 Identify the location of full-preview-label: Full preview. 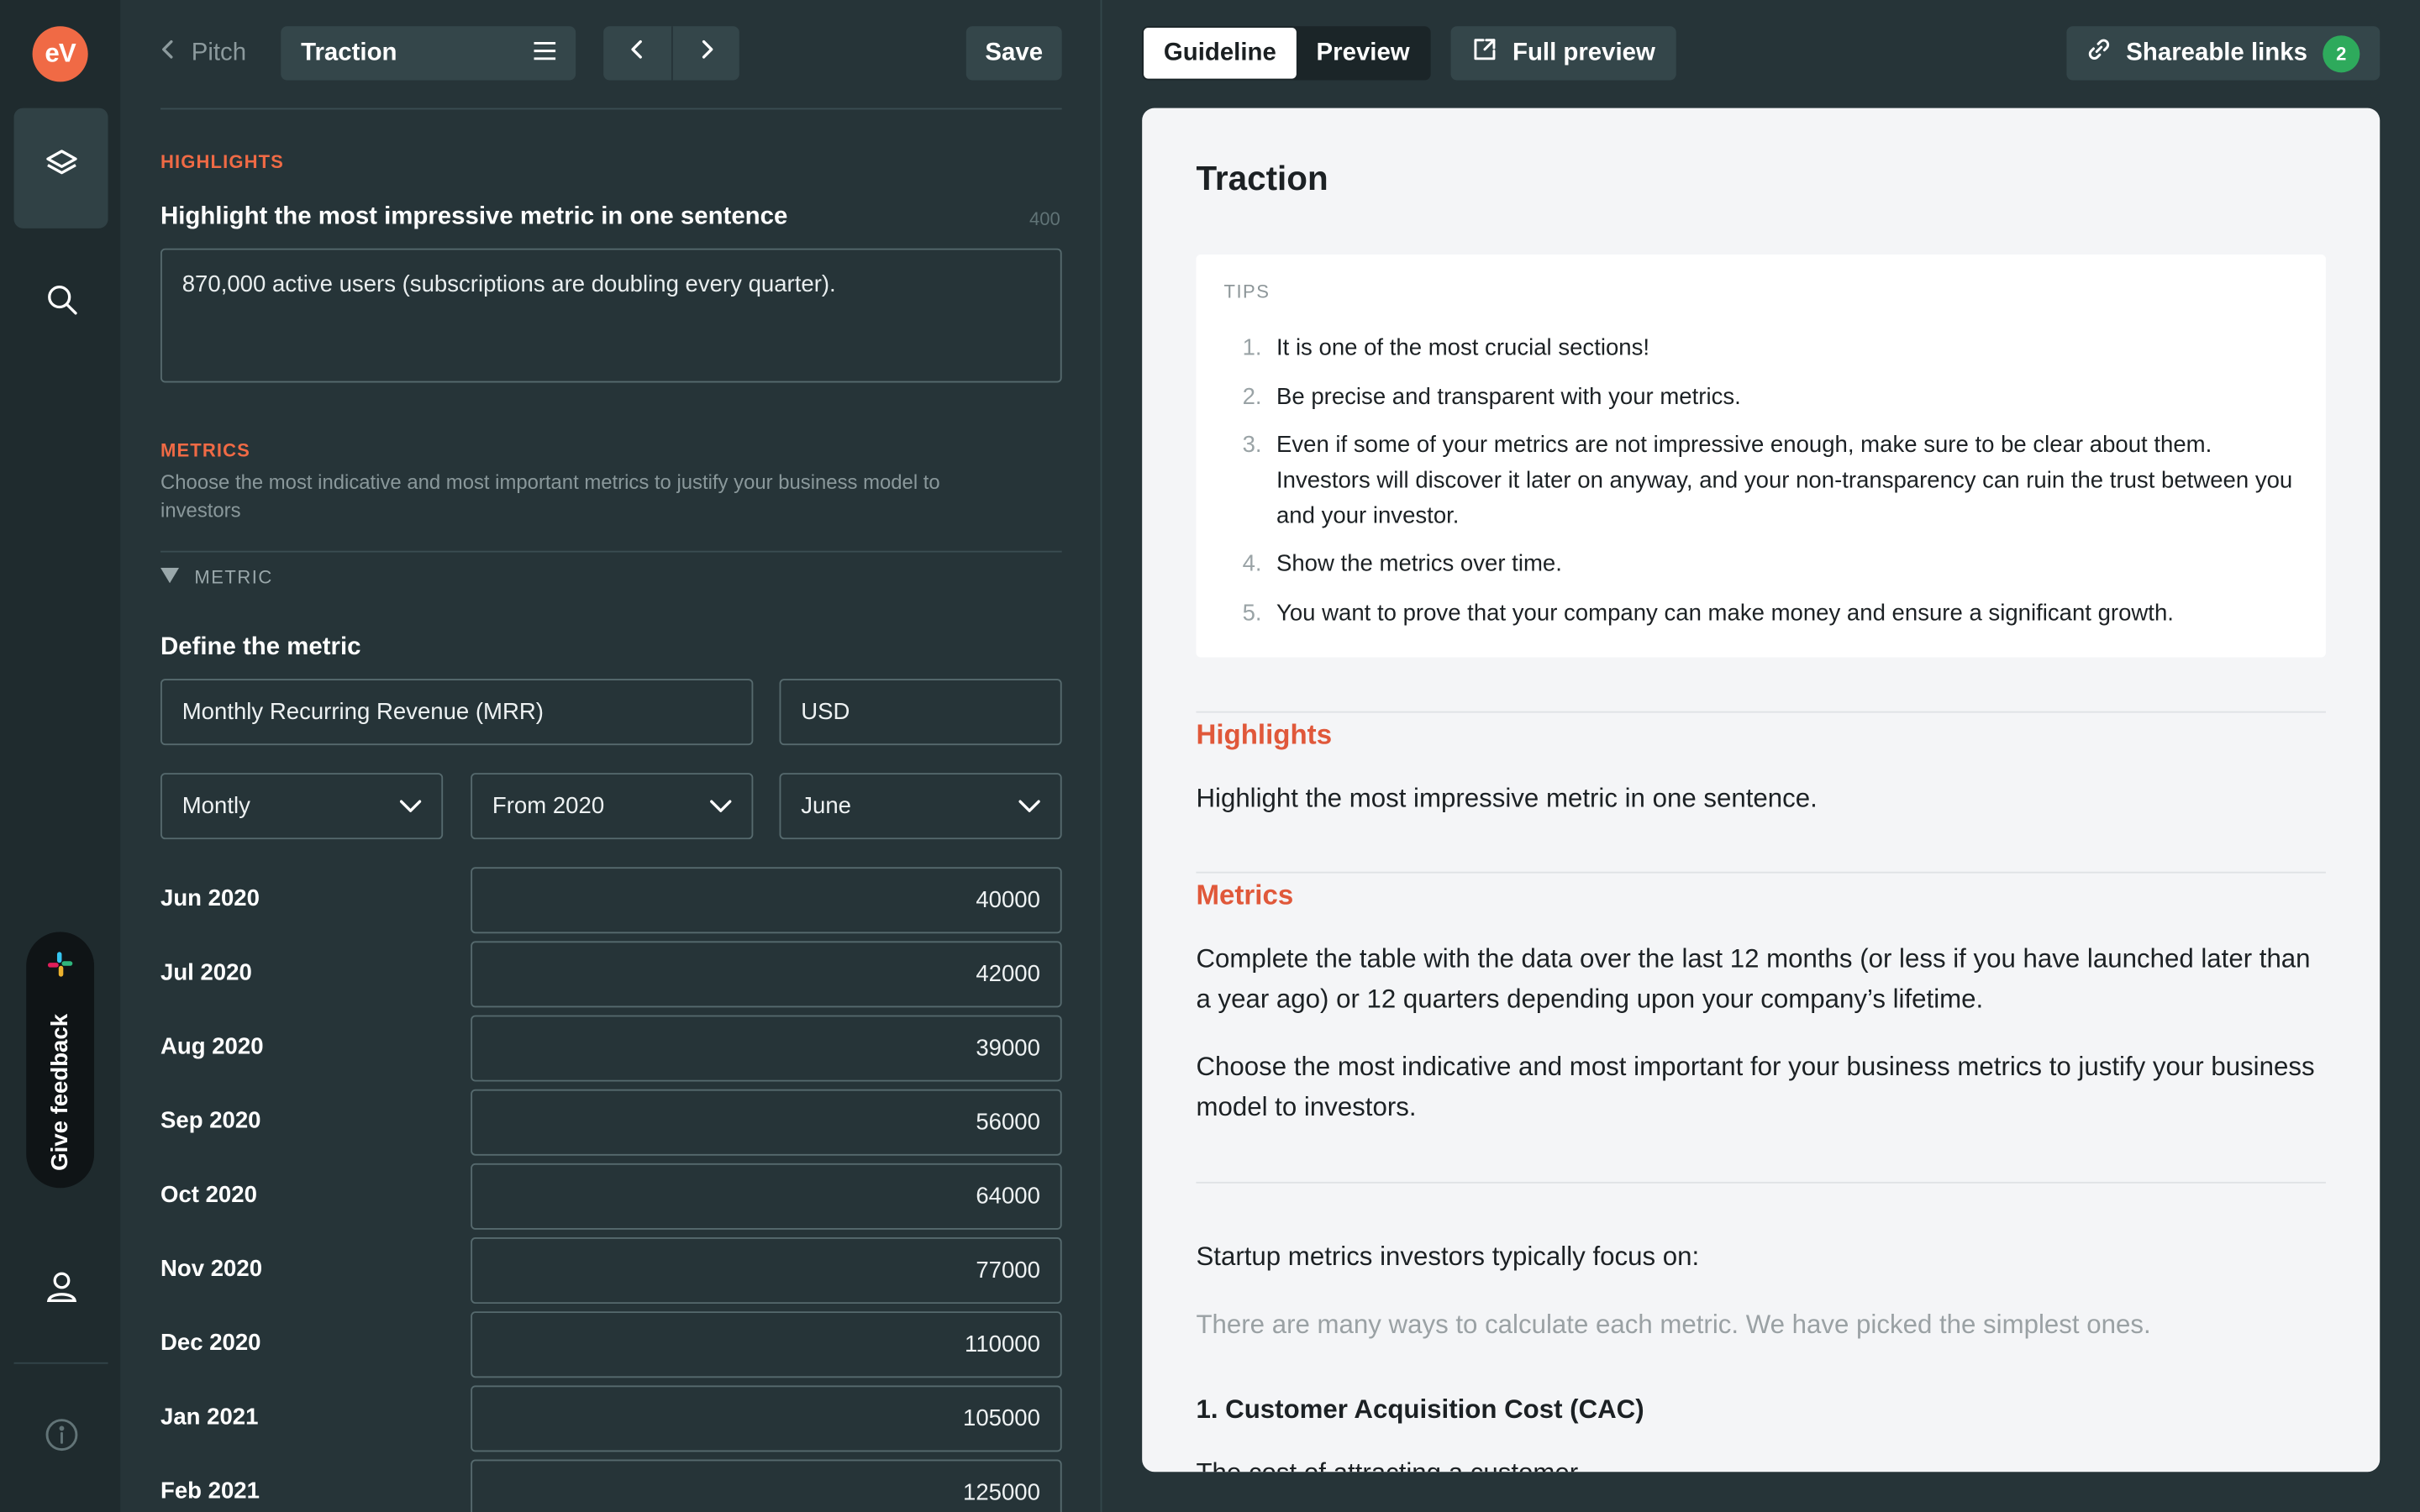
(1584, 52).